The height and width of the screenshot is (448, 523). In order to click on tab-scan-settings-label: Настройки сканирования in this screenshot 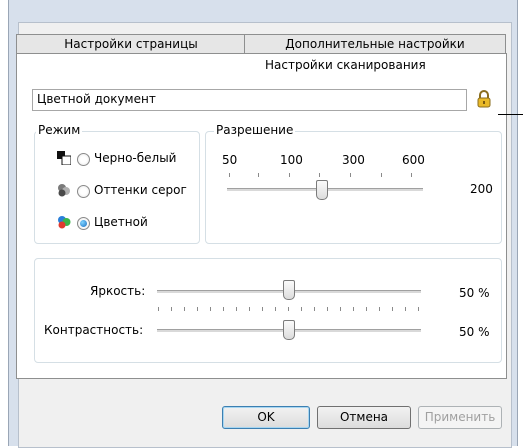, I will do `click(345, 65)`.